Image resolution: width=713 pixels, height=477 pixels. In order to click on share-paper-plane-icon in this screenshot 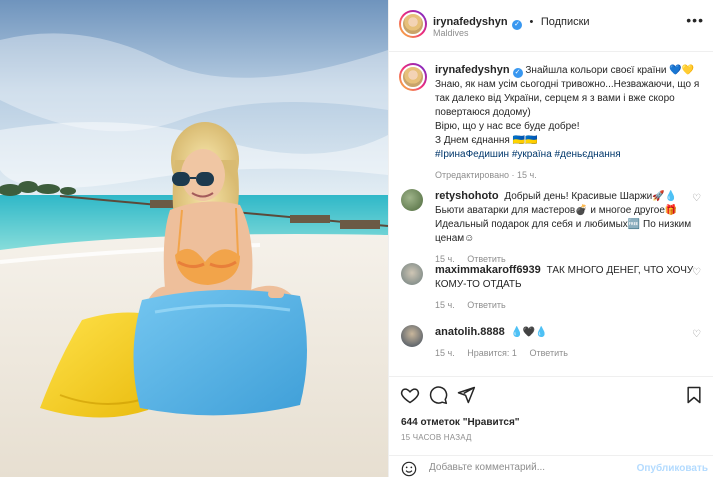, I will do `click(466, 395)`.